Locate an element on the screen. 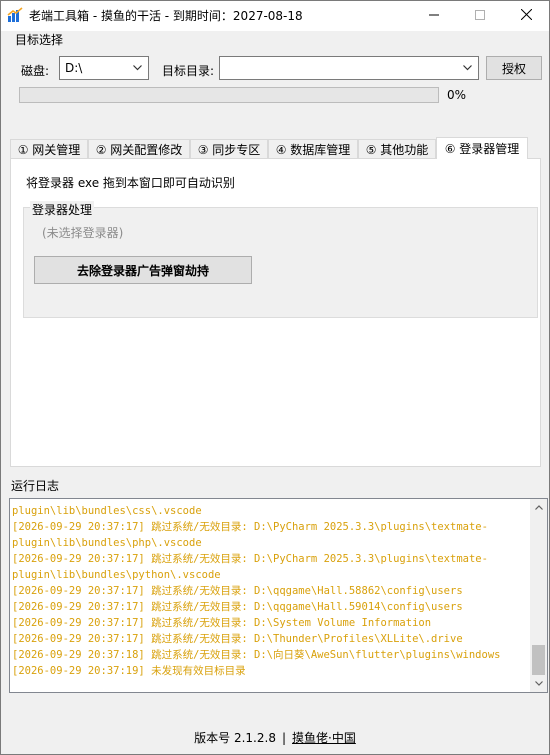  target-dir-select is located at coordinates (349, 68).